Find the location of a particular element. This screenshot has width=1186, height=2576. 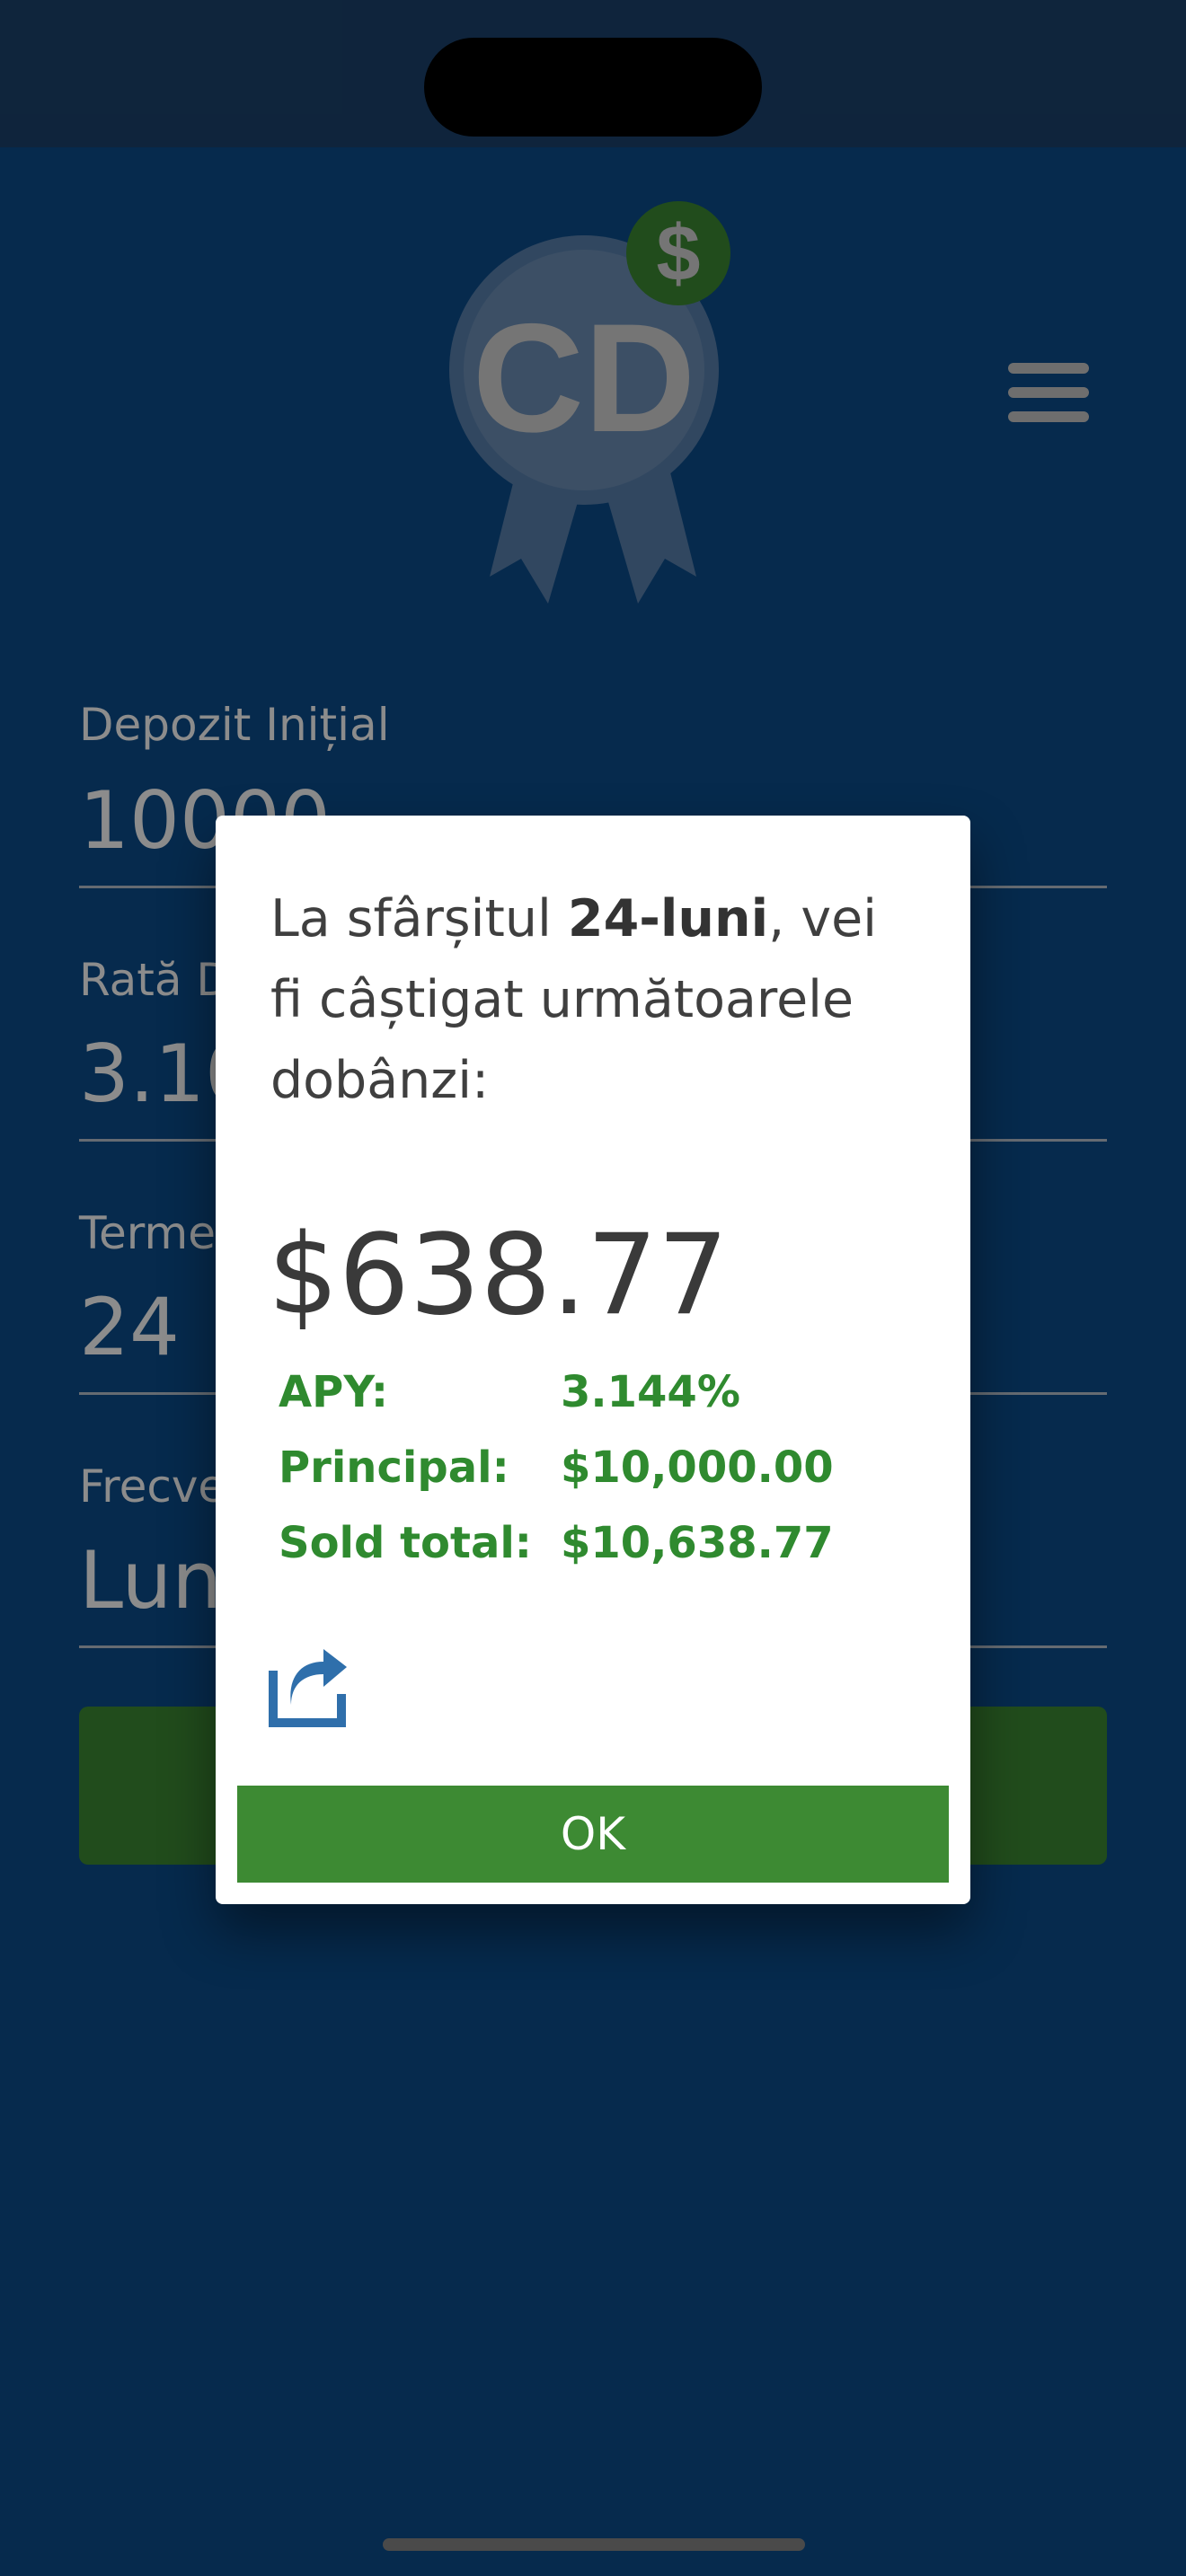

interest-amount: $638.77 is located at coordinates (498, 1275).